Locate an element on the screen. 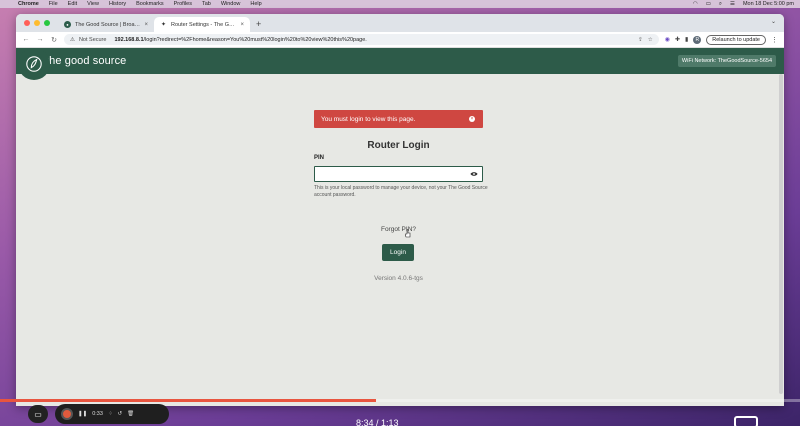  recording-elapsed: 0:33 is located at coordinates (97, 414).